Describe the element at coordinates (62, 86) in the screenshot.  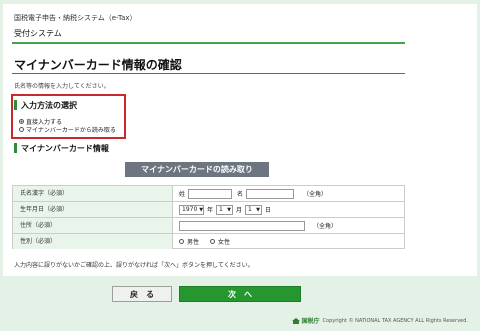
I see `instruction-text: 氏名等の情報を入力してください。` at that location.